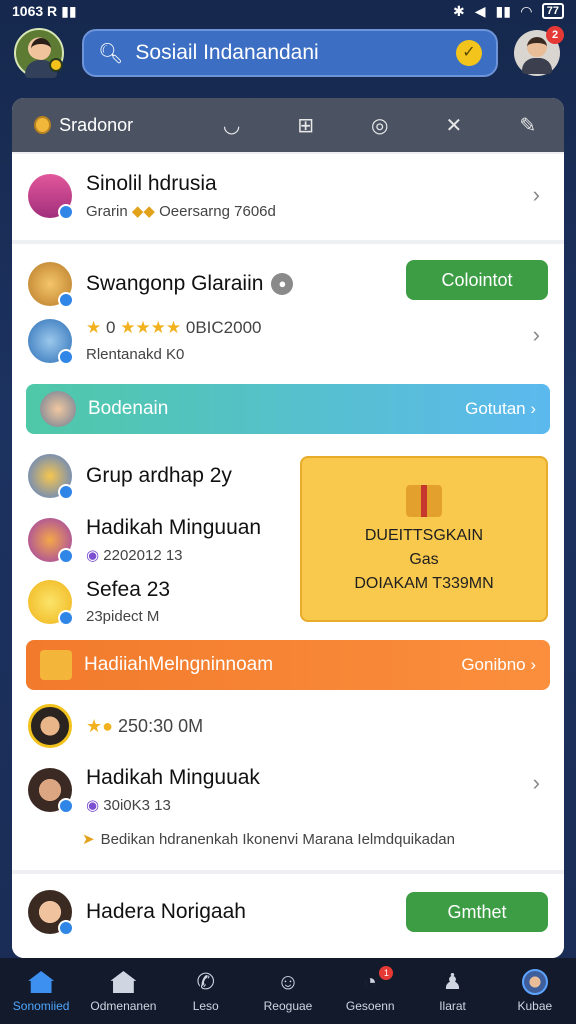 The image size is (576, 1024). I want to click on smile-avatar, so click(51, 602).